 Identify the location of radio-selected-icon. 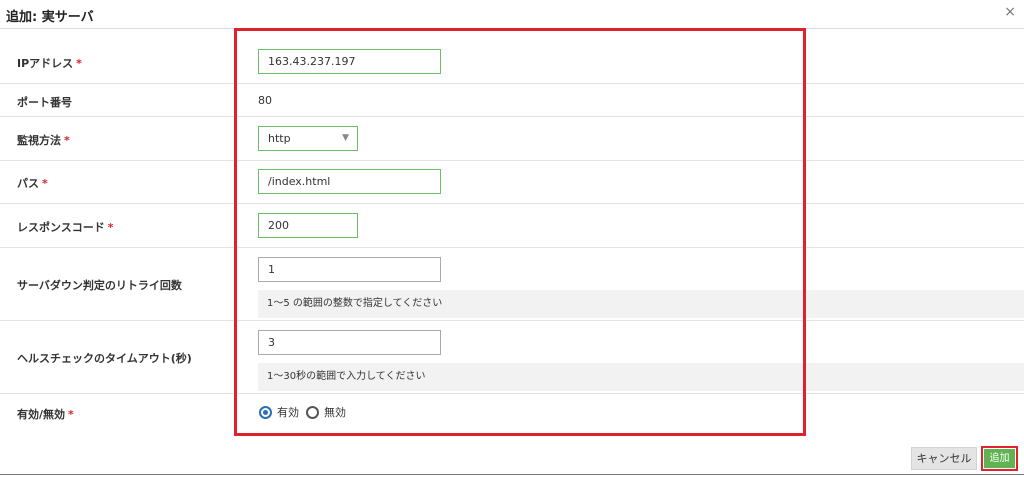
(265, 412).